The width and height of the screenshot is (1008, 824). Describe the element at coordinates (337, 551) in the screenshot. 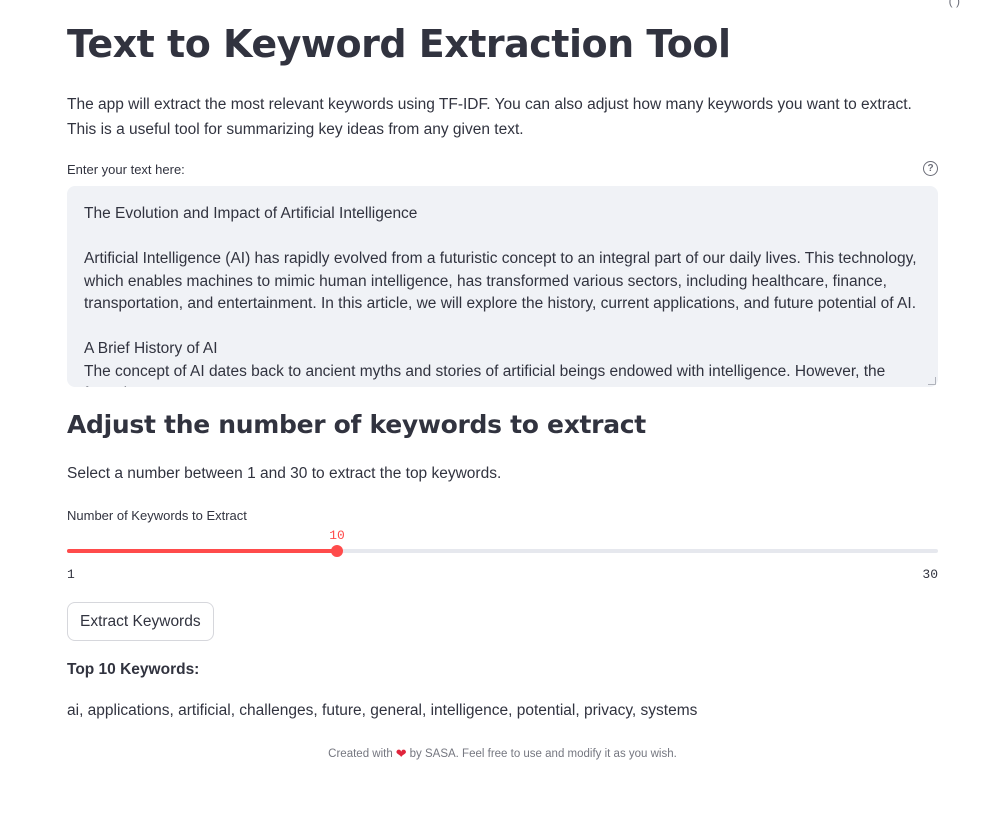

I see `slider-thumb` at that location.